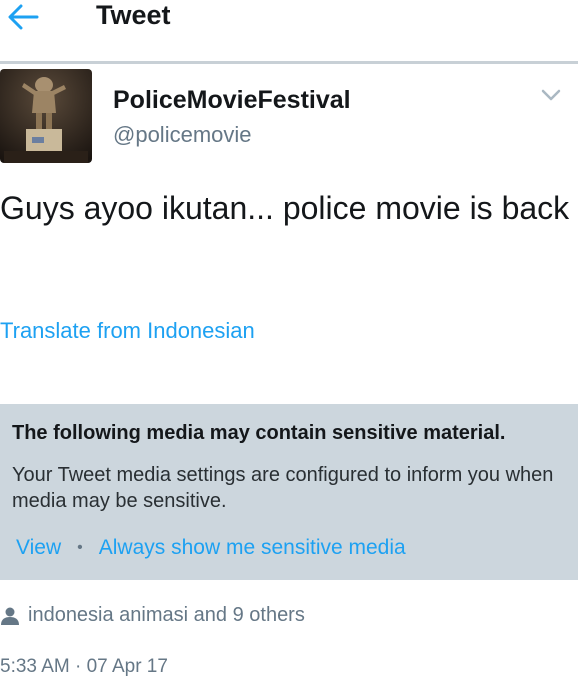 Image resolution: width=578 pixels, height=680 pixels. I want to click on arrow-left-icon, so click(23, 17).